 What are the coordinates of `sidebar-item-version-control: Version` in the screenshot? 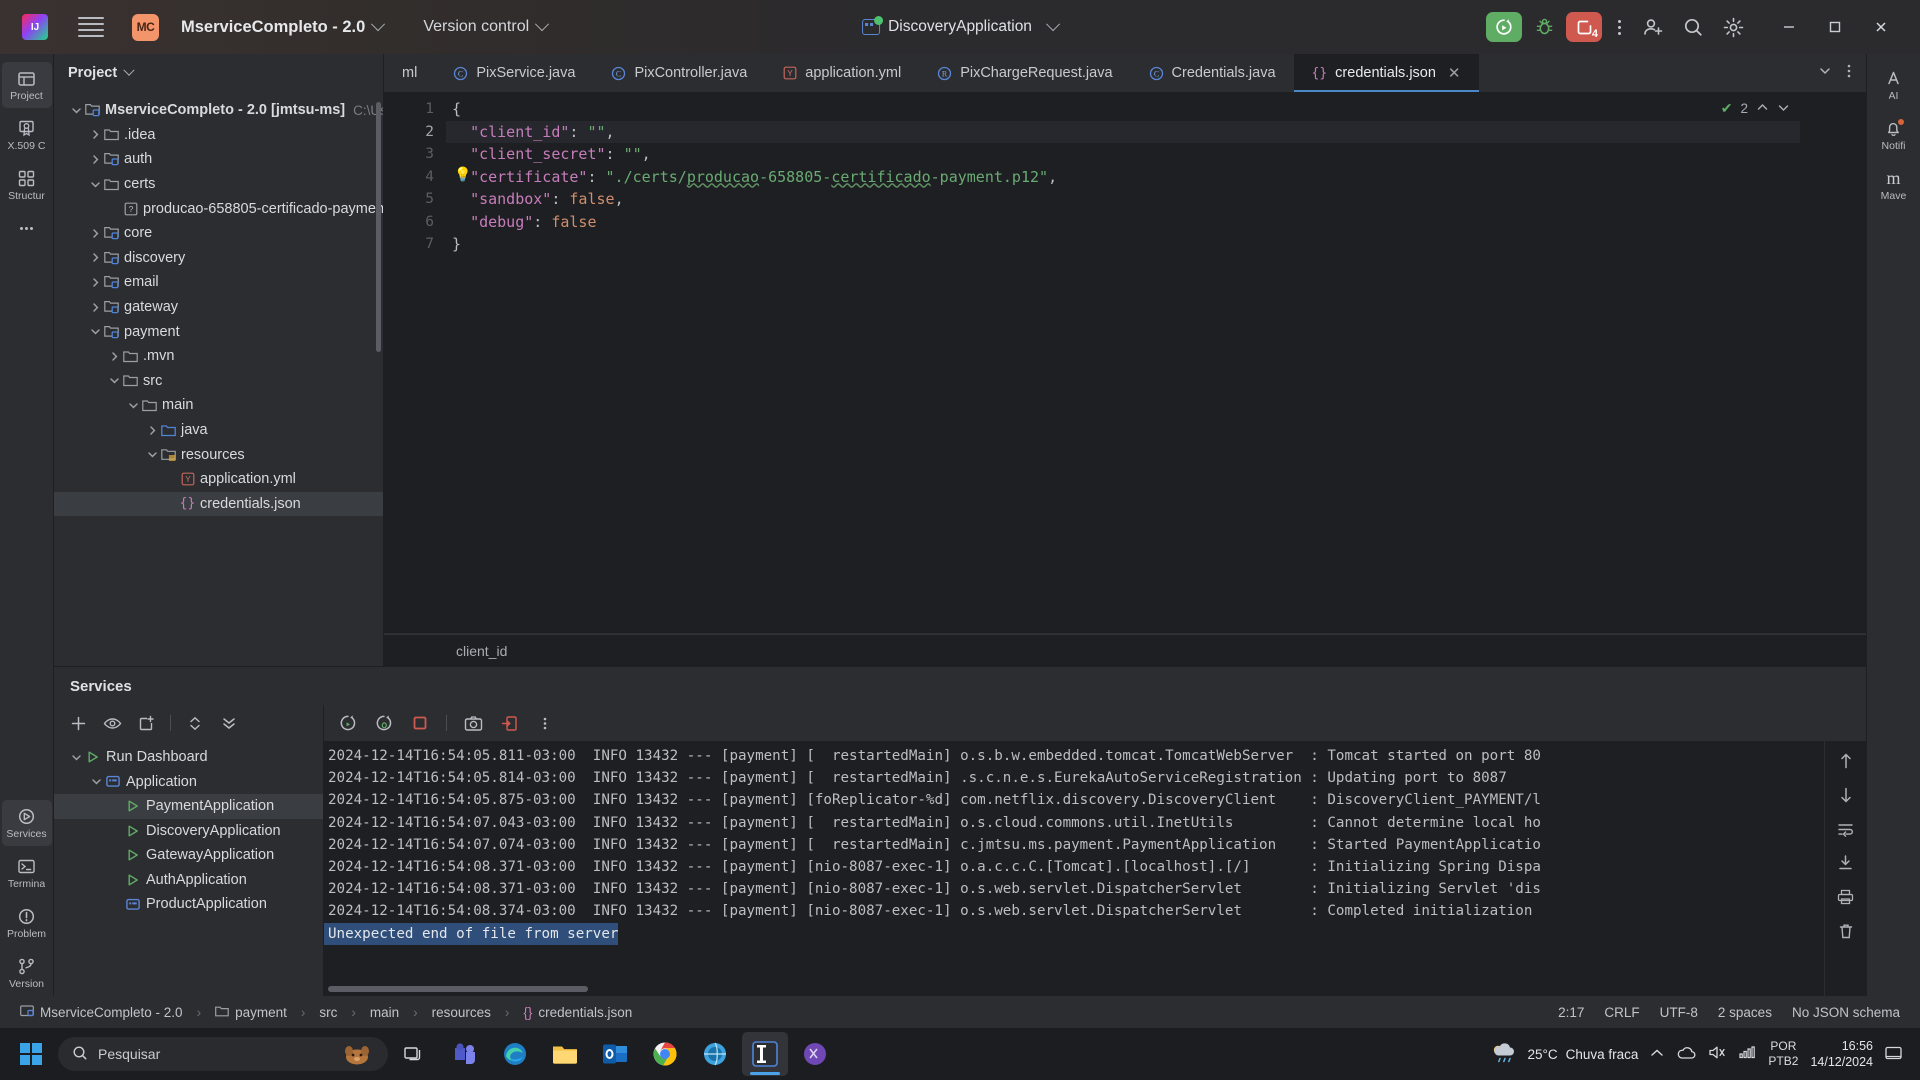 It's located at (27, 973).